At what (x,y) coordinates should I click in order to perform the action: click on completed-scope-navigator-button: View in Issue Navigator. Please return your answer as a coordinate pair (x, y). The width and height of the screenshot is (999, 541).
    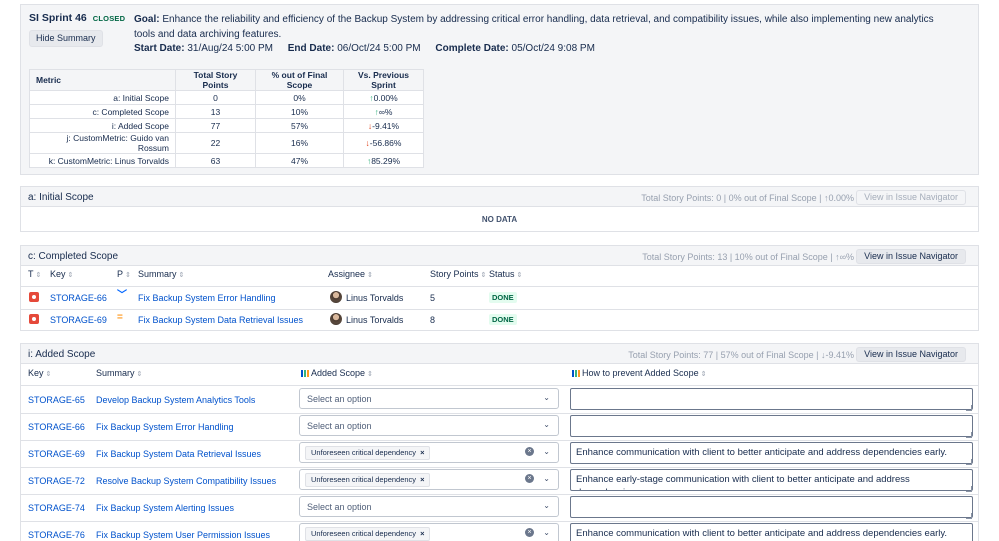
    Looking at the image, I should click on (911, 256).